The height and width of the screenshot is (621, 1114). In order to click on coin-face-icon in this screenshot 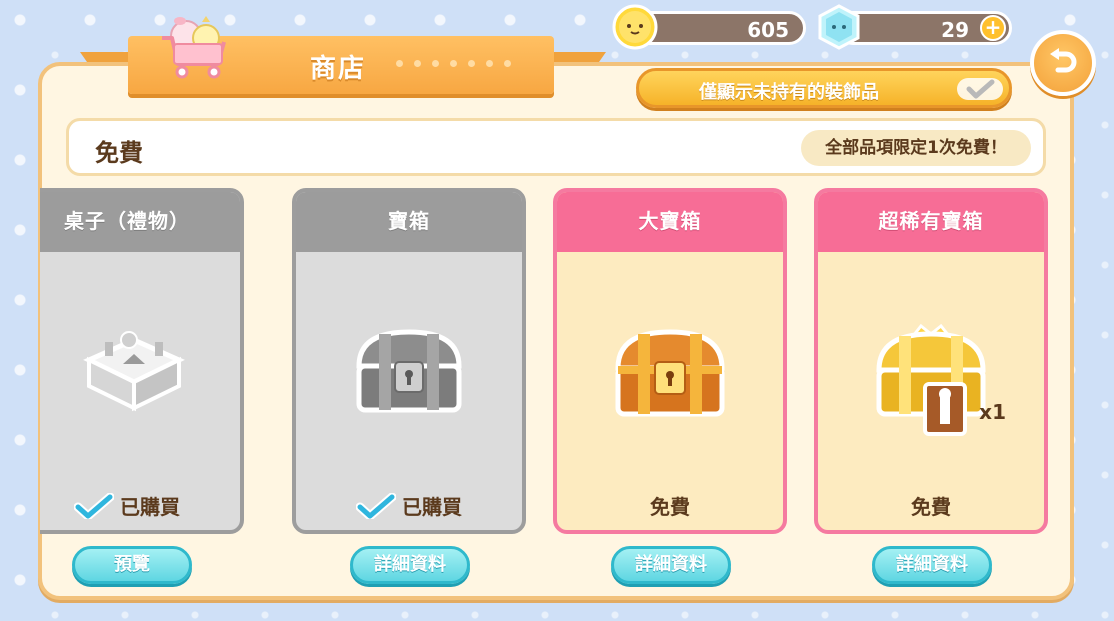, I will do `click(635, 27)`.